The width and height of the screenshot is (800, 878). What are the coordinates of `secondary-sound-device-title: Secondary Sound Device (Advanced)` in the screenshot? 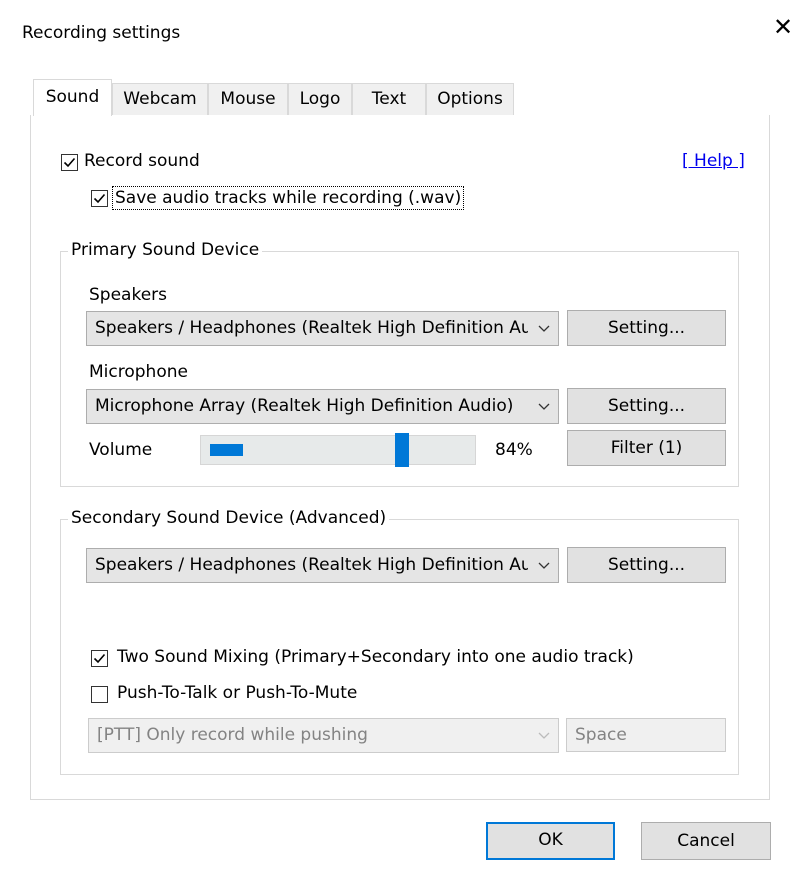 It's located at (229, 518).